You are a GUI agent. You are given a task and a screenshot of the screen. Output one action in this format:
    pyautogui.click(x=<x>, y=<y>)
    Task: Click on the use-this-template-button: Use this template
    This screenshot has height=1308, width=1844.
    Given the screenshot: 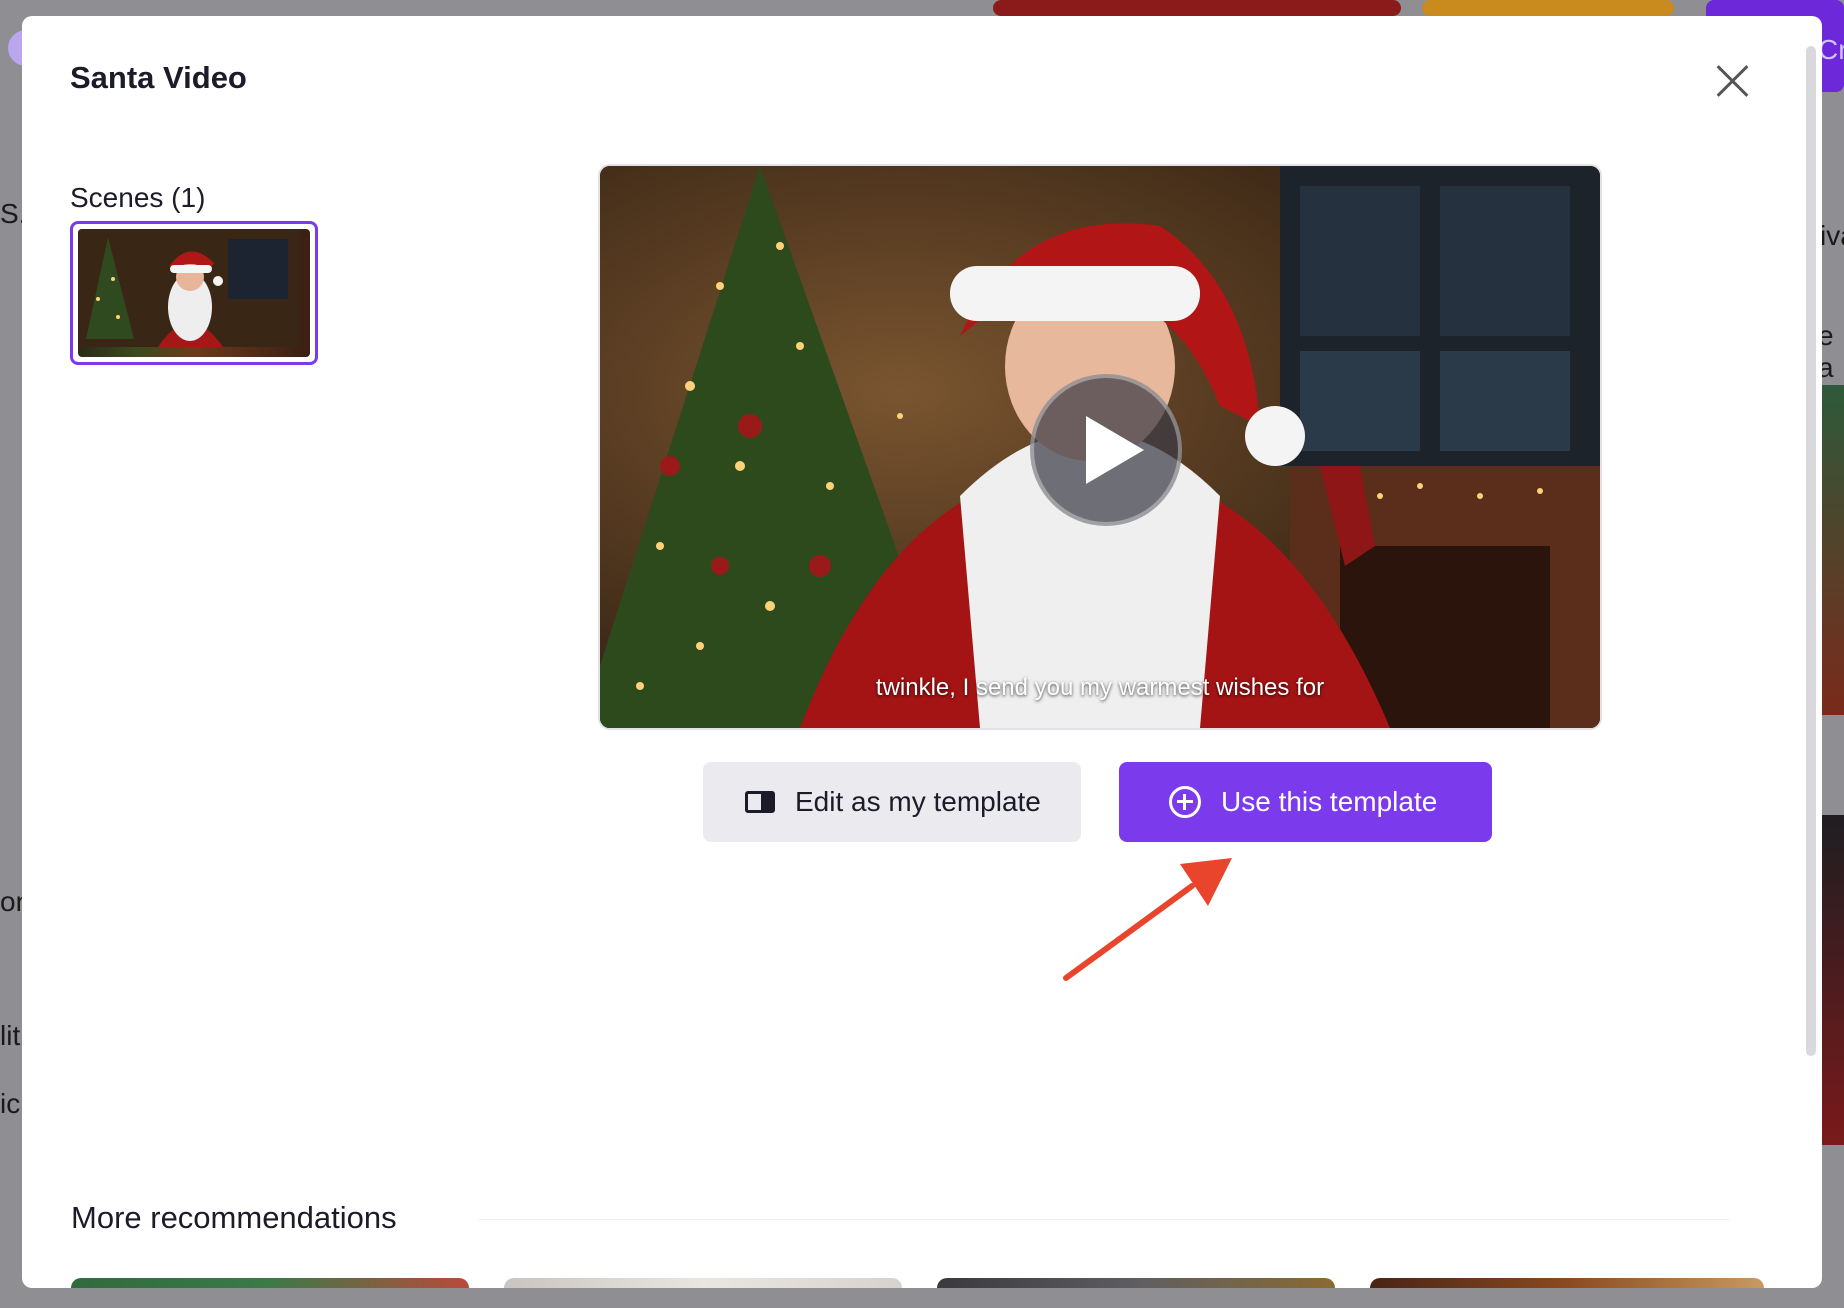 What is the action you would take?
    pyautogui.click(x=1305, y=802)
    